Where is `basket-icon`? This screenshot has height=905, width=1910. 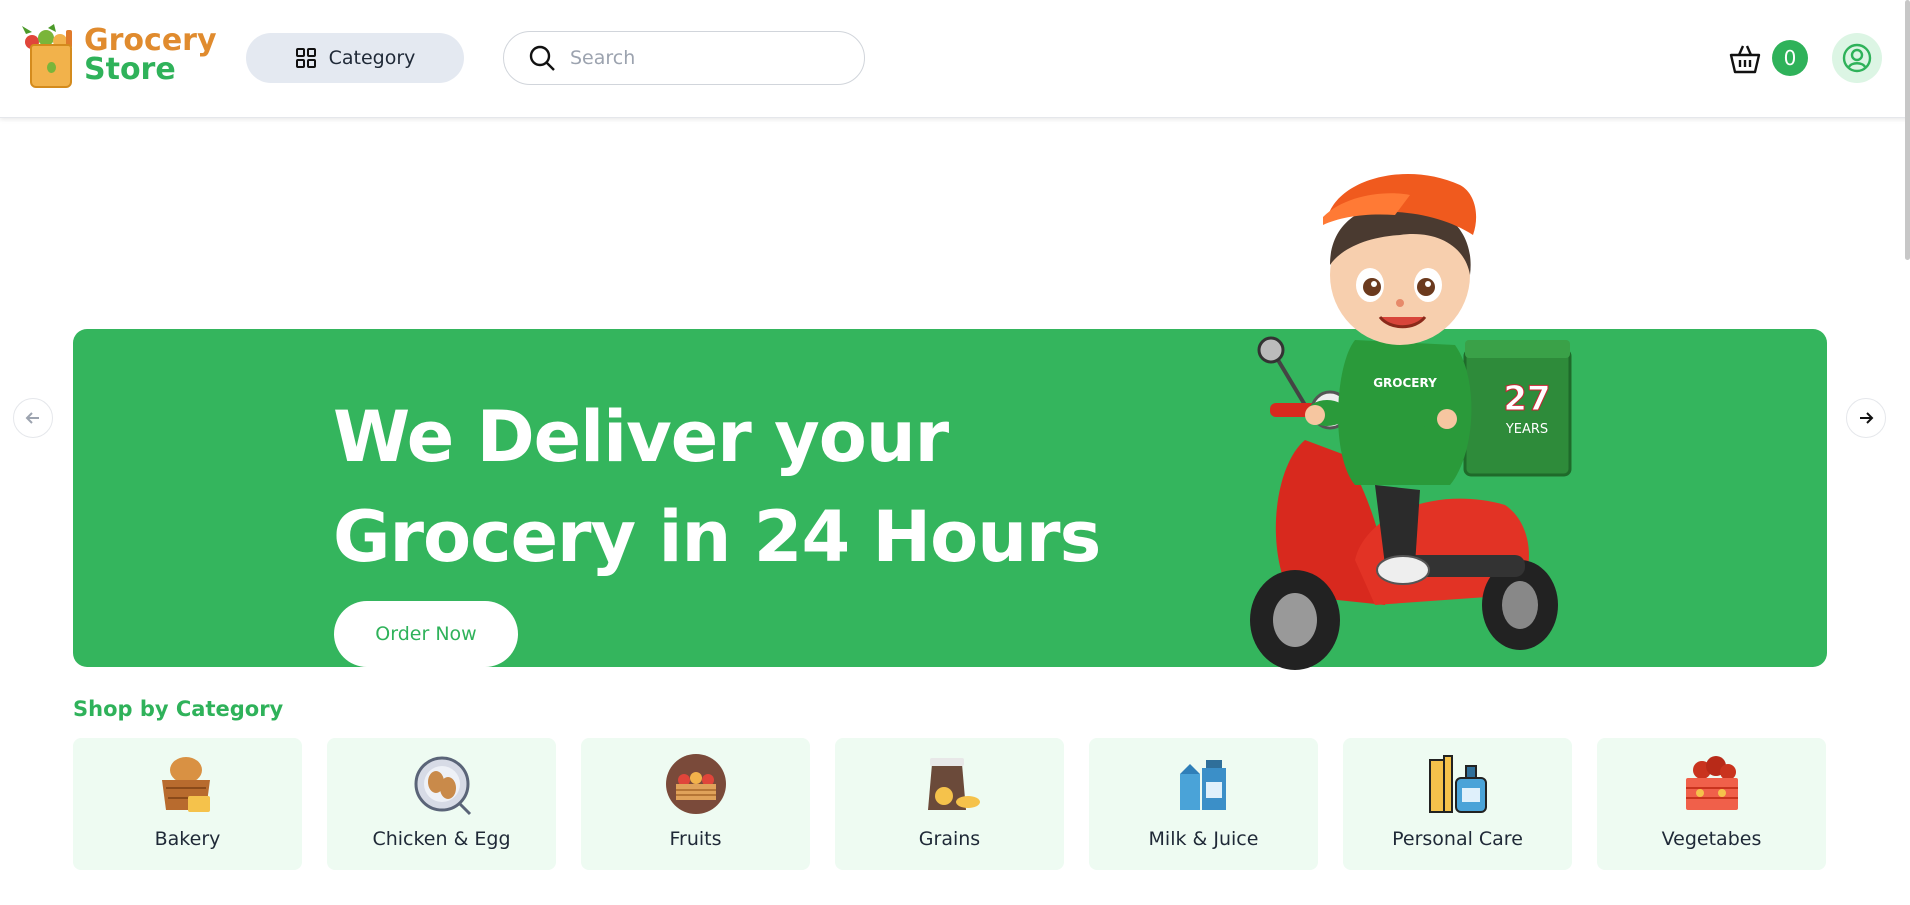
basket-icon is located at coordinates (1745, 59).